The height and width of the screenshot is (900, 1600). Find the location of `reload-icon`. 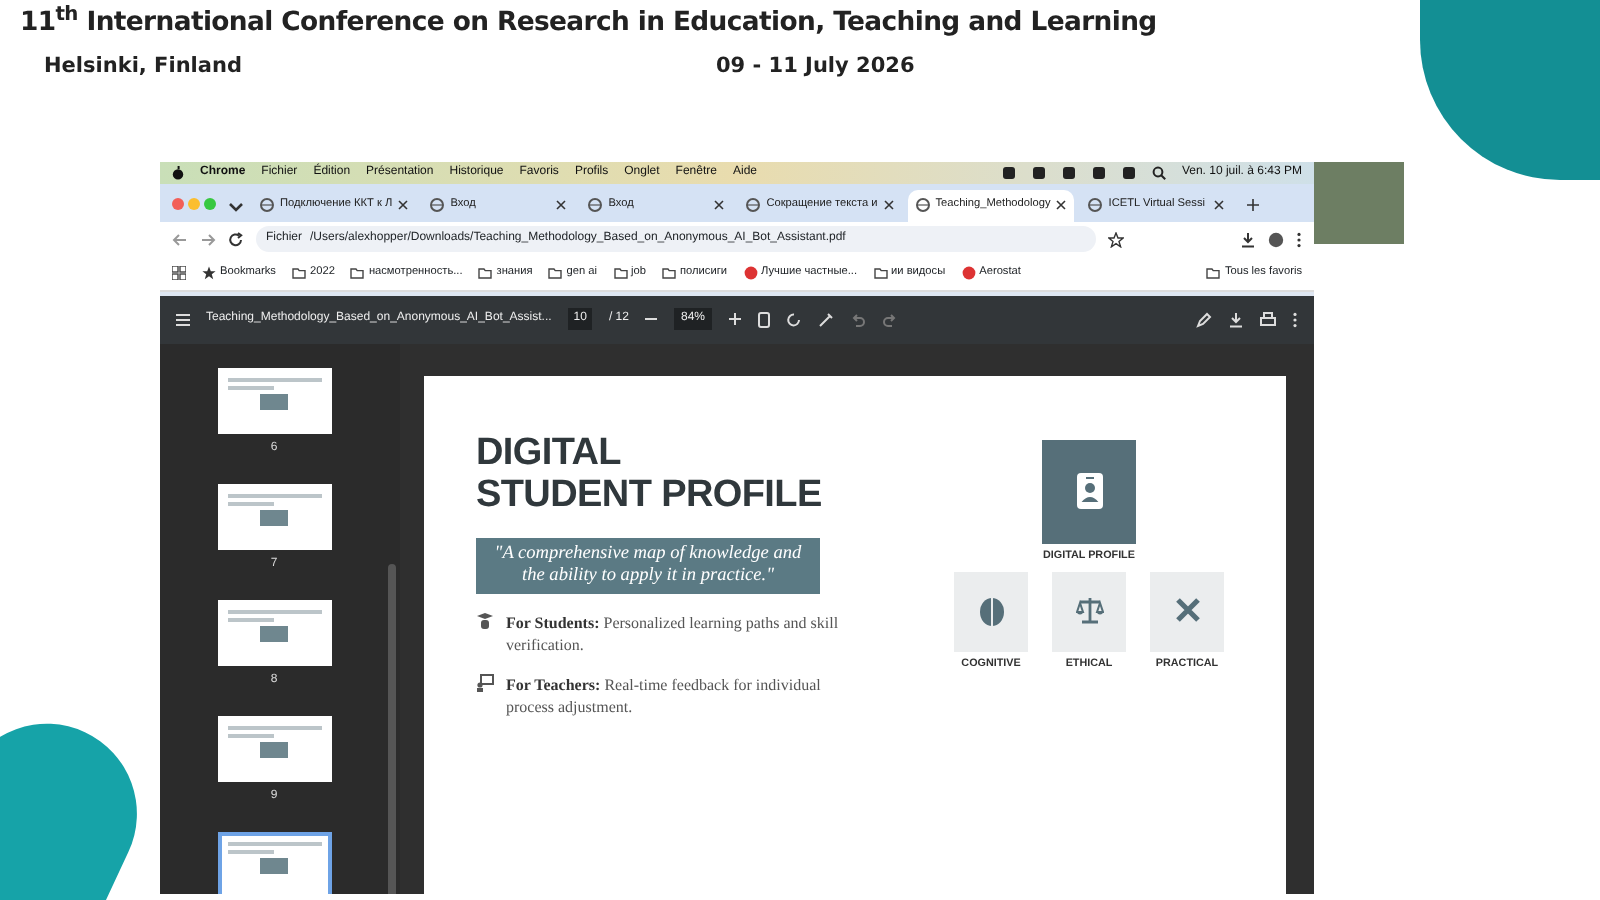

reload-icon is located at coordinates (236, 239).